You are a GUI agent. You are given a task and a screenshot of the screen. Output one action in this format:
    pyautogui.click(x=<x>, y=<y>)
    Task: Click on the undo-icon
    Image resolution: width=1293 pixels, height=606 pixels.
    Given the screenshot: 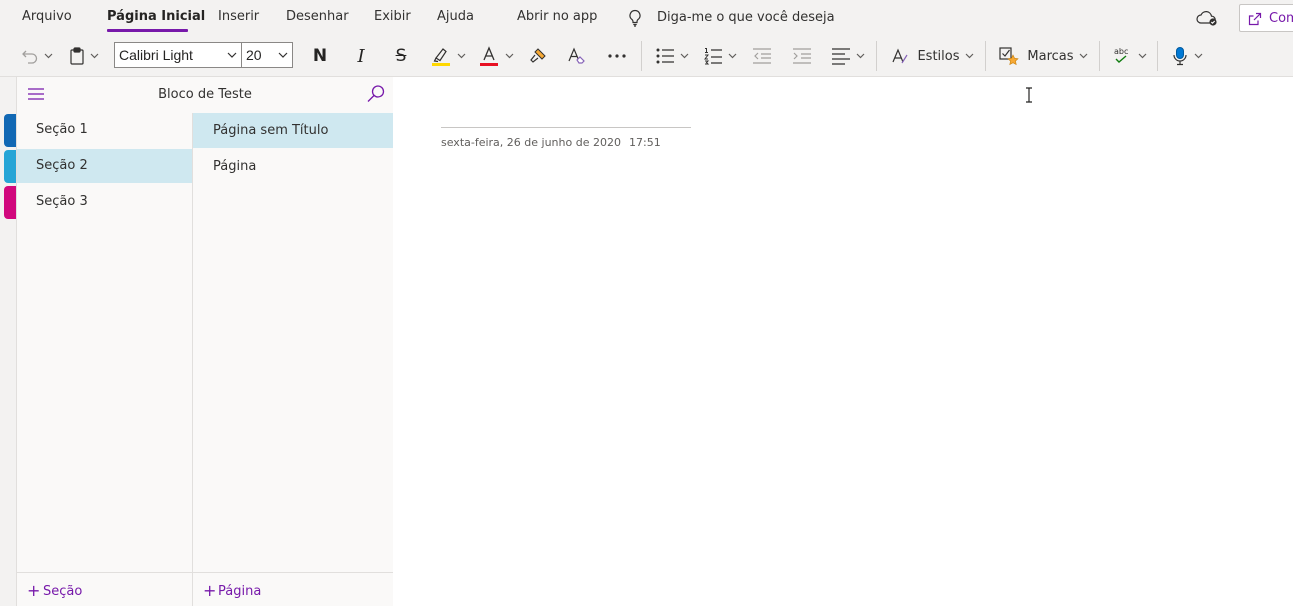 What is the action you would take?
    pyautogui.click(x=30, y=57)
    